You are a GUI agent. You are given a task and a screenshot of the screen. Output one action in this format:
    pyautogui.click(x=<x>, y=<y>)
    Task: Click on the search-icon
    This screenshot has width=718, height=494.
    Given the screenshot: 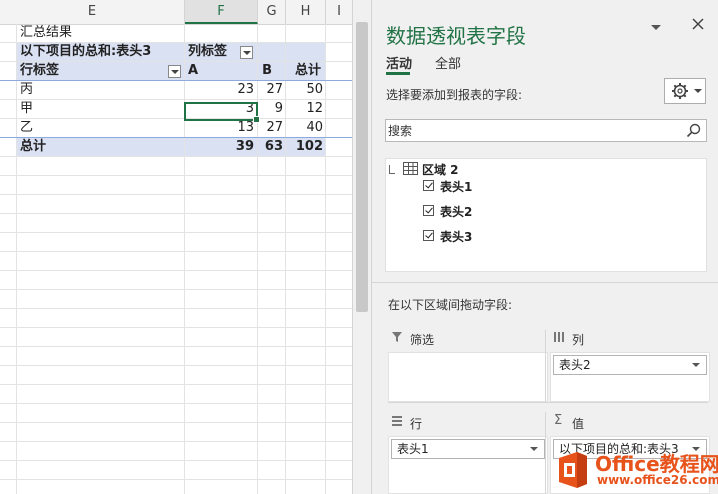 What is the action you would take?
    pyautogui.click(x=694, y=131)
    